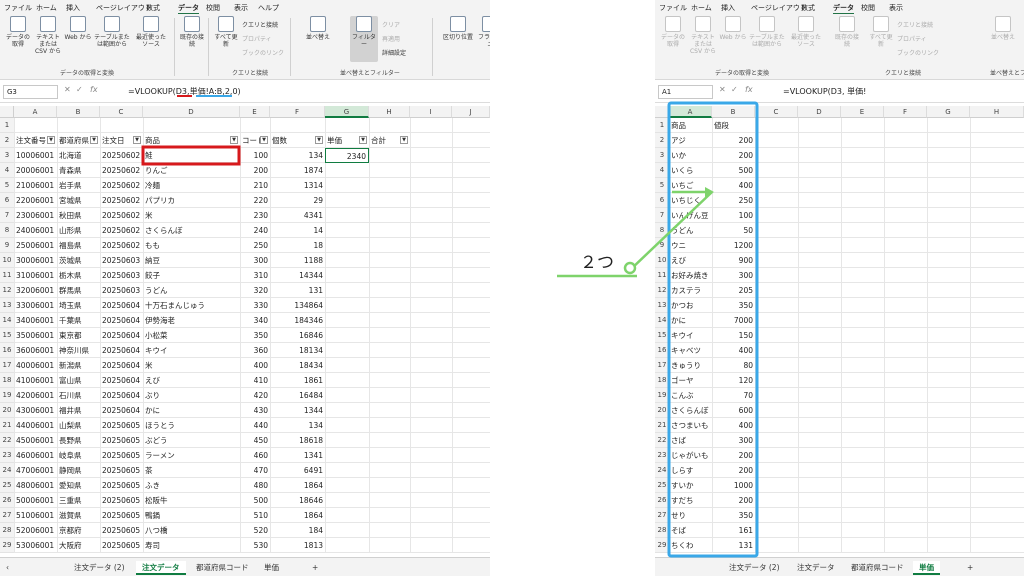 The width and height of the screenshot is (1024, 576). Describe the element at coordinates (191, 515) in the screenshot. I see `table-cell: 鴨鍋` at that location.